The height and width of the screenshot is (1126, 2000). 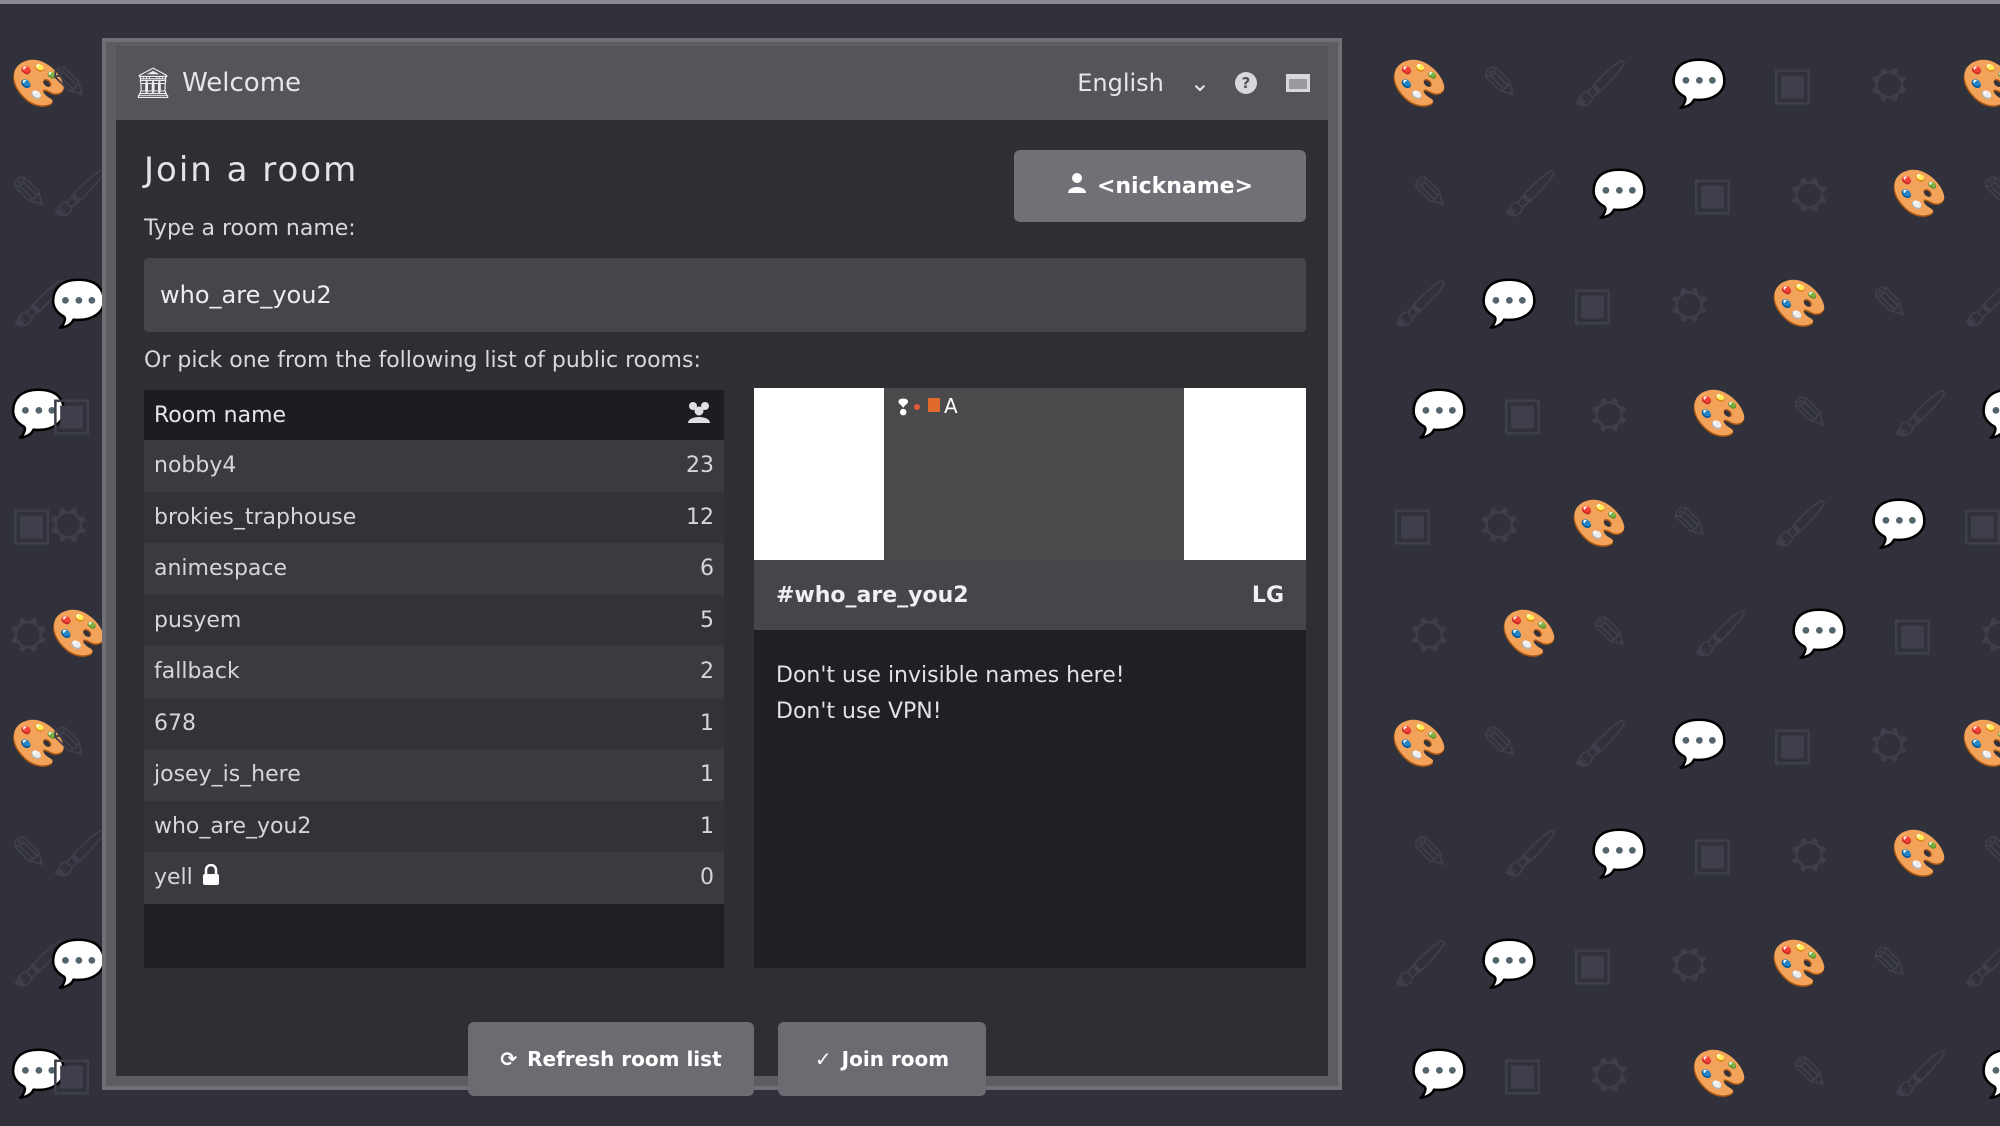 I want to click on room-list-name-wrap: nobby4, so click(x=195, y=465).